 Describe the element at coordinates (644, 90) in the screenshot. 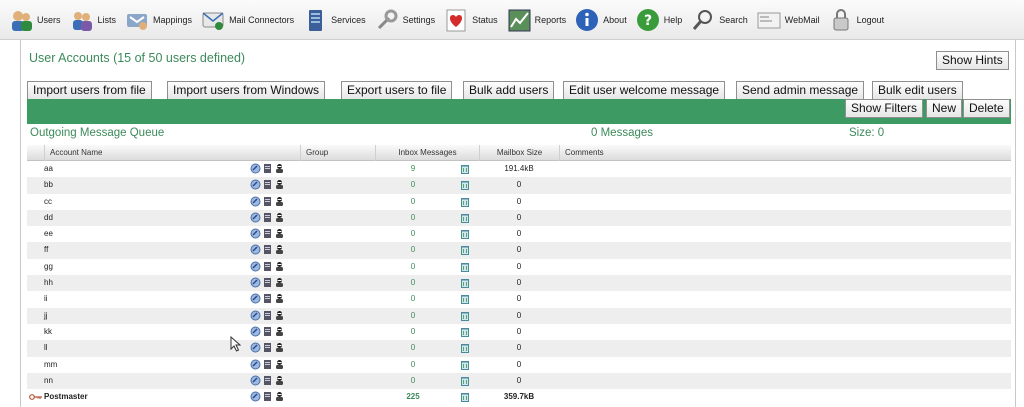

I see `edit-user-welcome-message-button: Edit user welcome message` at that location.